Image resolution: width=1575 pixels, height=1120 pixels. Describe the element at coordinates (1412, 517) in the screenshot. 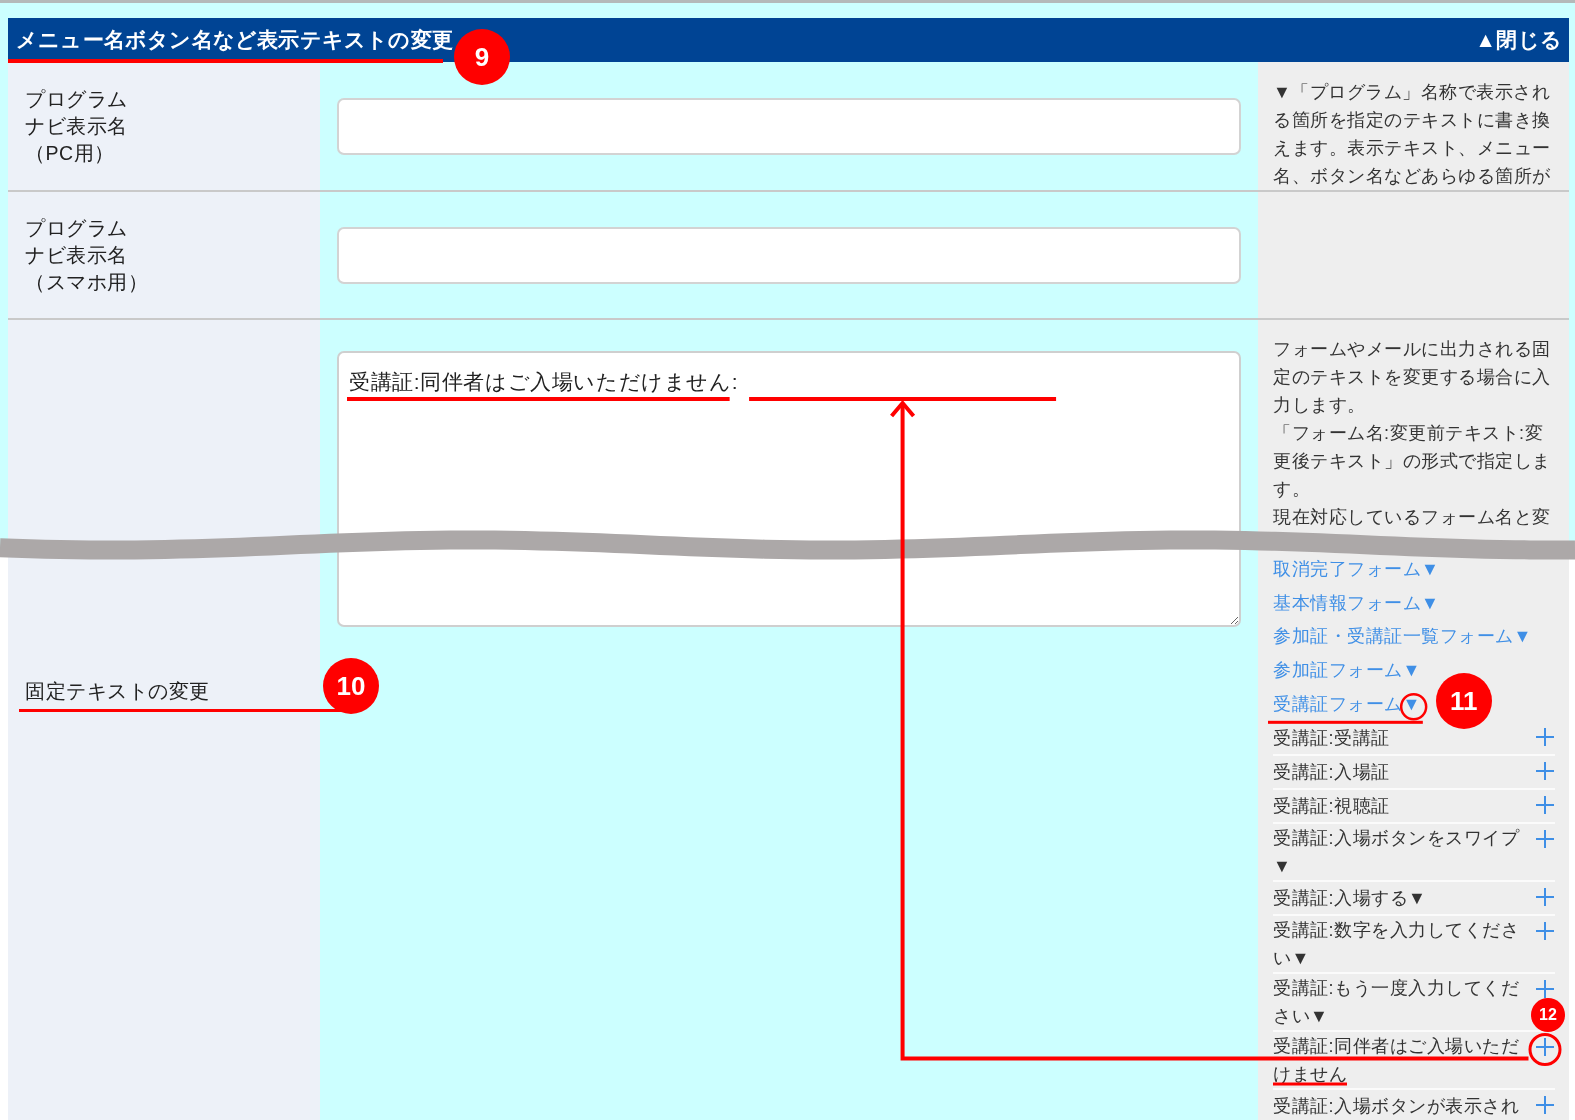

I see `help-text: 現在対応しているフォーム名と変` at that location.